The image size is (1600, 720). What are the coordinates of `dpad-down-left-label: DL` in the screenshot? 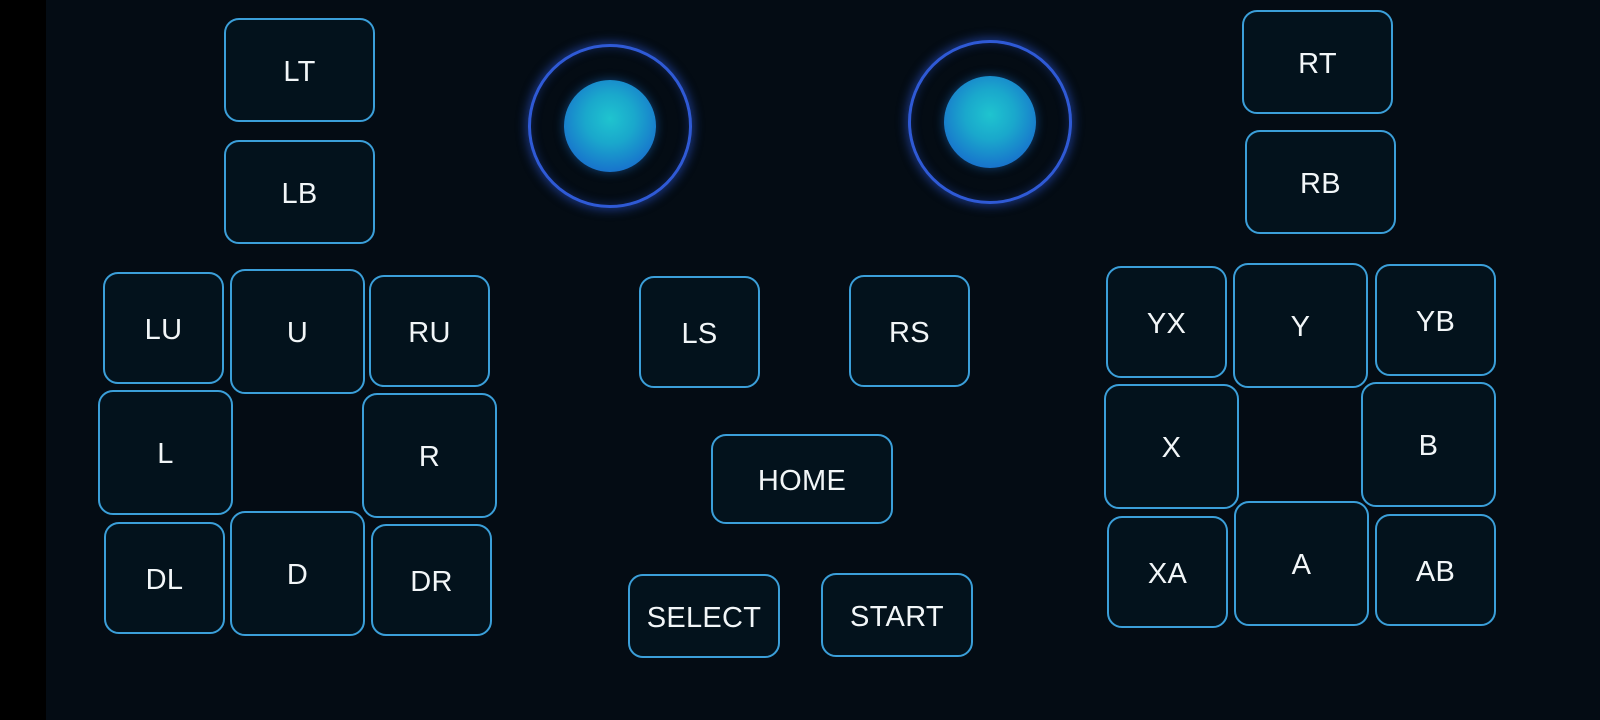 It's located at (164, 579).